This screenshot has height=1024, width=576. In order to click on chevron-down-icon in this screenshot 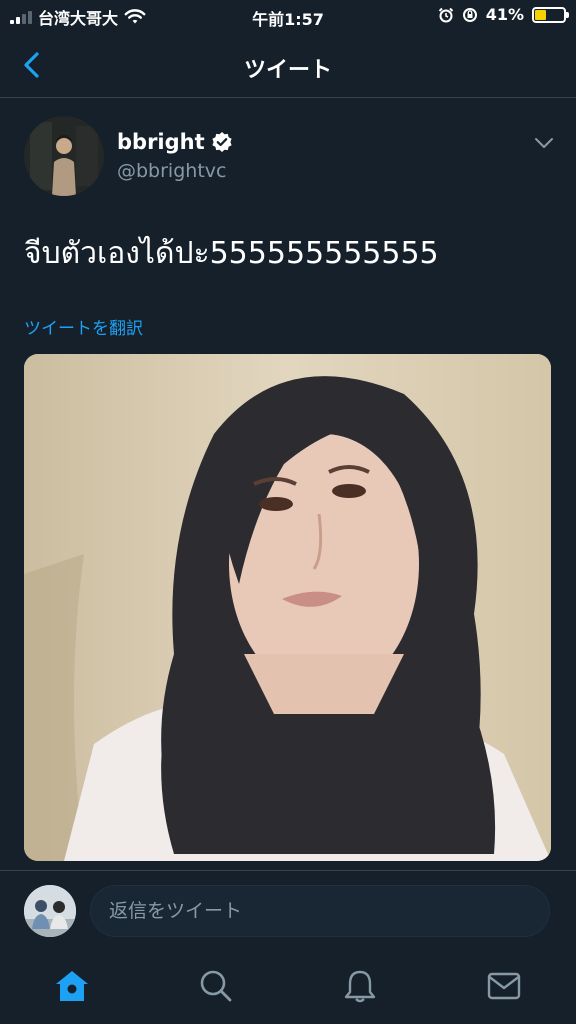, I will do `click(544, 143)`.